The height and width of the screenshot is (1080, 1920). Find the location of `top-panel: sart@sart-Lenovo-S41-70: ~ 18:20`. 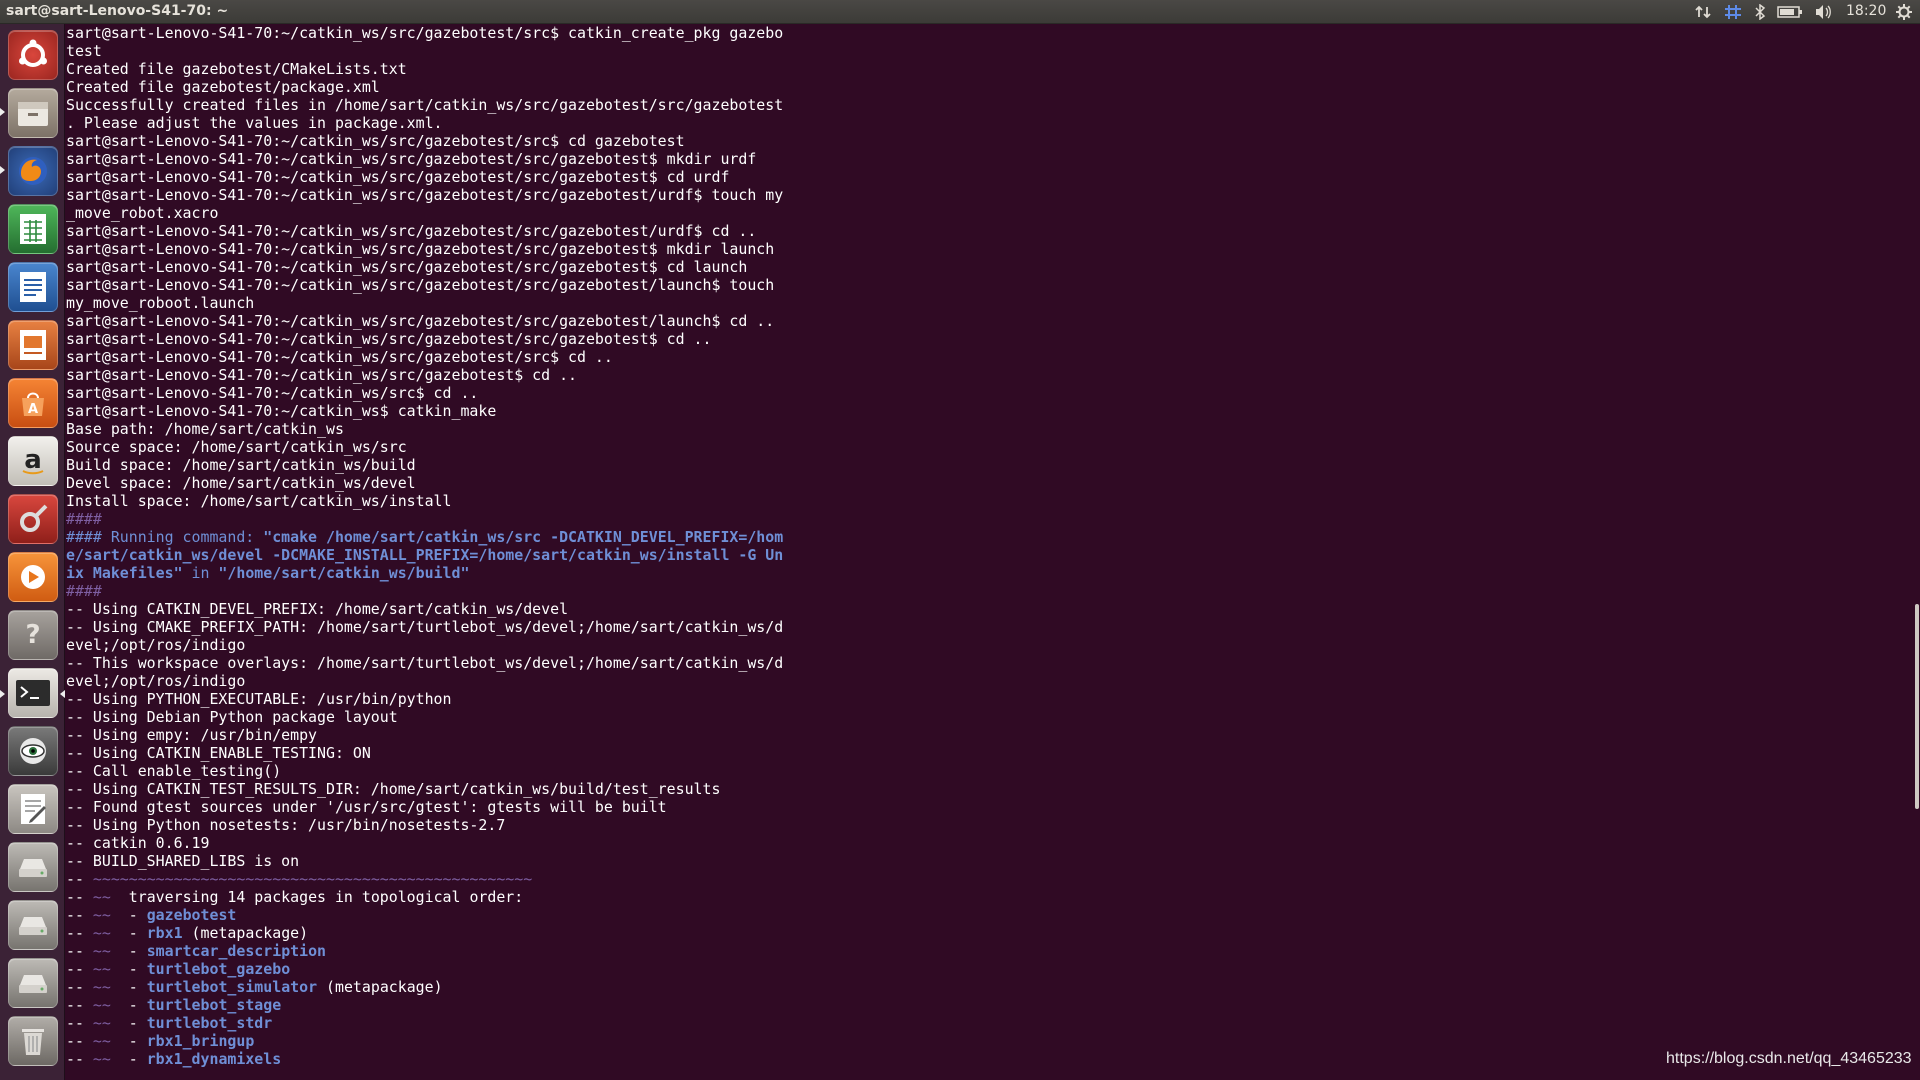

top-panel: sart@sart-Lenovo-S41-70: ~ 18:20 is located at coordinates (960, 12).